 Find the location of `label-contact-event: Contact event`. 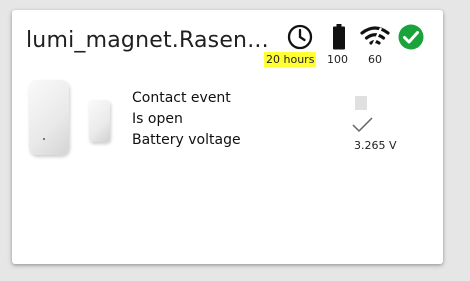

label-contact-event: Contact event is located at coordinates (181, 98).